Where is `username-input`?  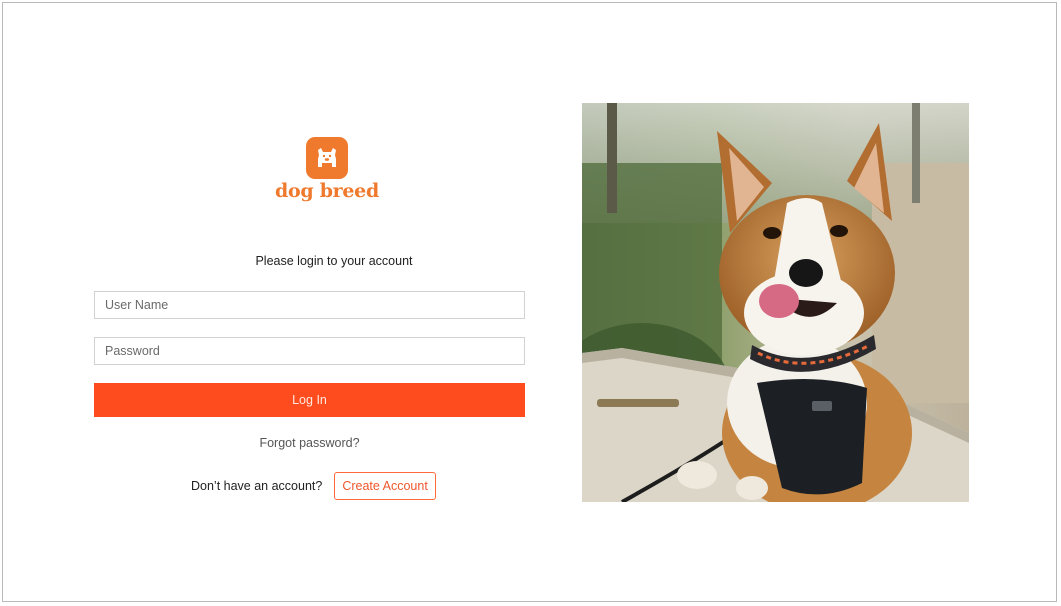
username-input is located at coordinates (309, 305).